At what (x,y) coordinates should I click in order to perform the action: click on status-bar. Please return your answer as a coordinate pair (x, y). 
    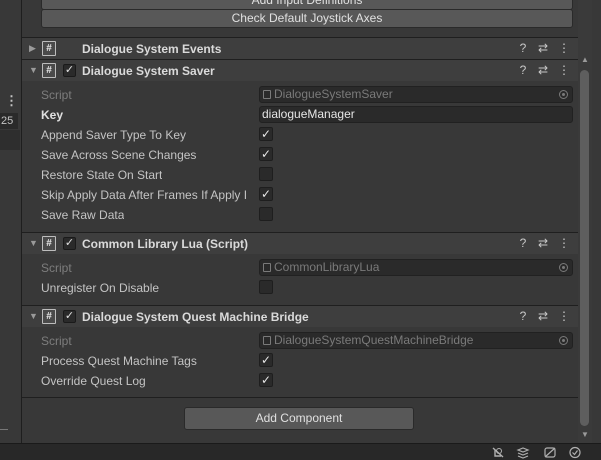
    Looking at the image, I should click on (300, 451).